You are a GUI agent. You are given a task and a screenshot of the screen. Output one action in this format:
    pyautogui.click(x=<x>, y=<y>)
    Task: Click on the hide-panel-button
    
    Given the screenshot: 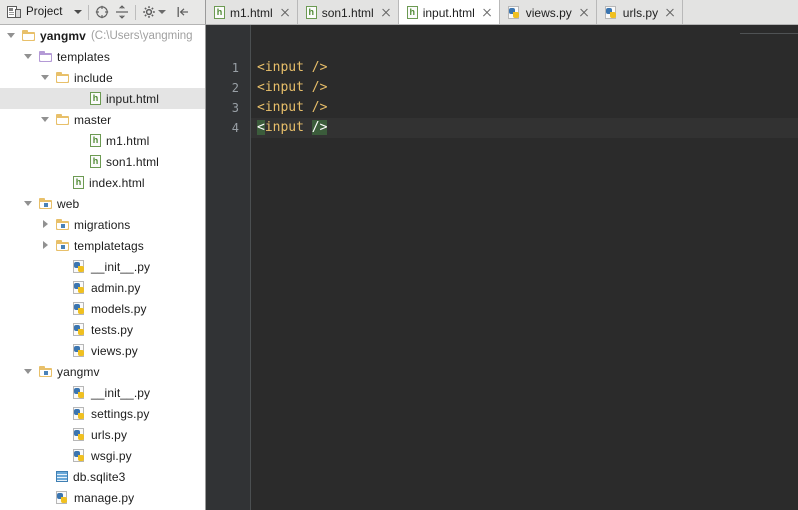 What is the action you would take?
    pyautogui.click(x=183, y=12)
    